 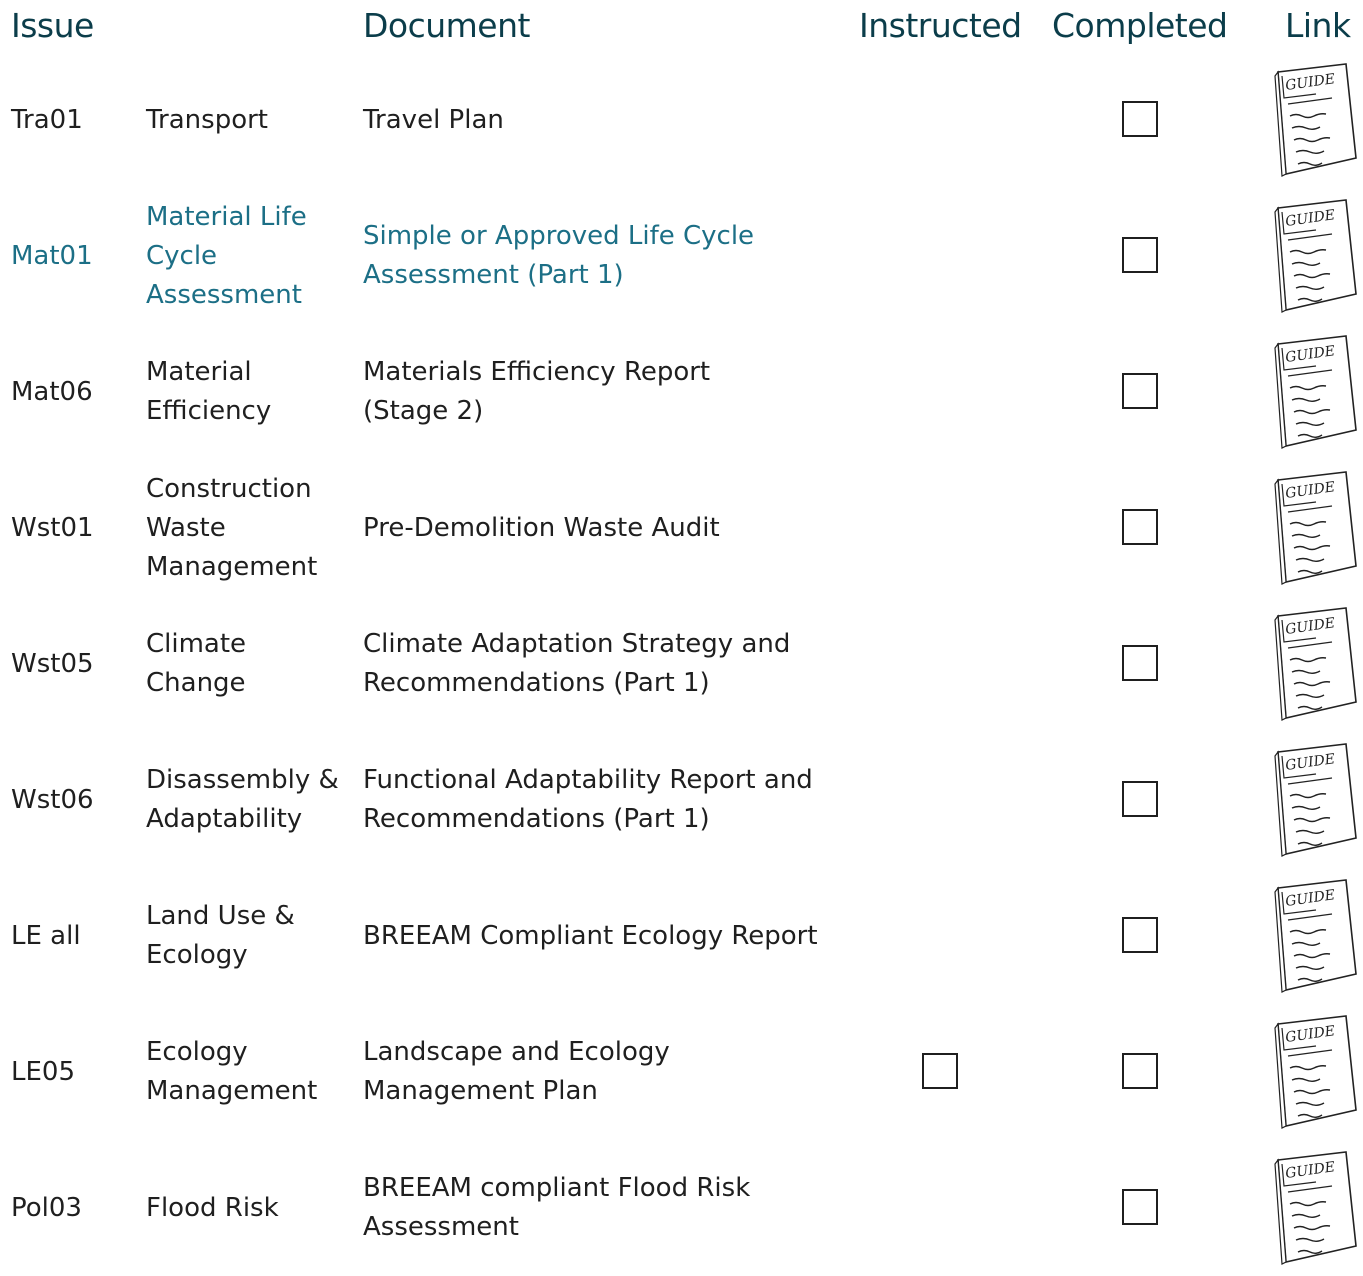 What do you see at coordinates (199, 372) in the screenshot?
I see `issue-name-line: Material` at bounding box center [199, 372].